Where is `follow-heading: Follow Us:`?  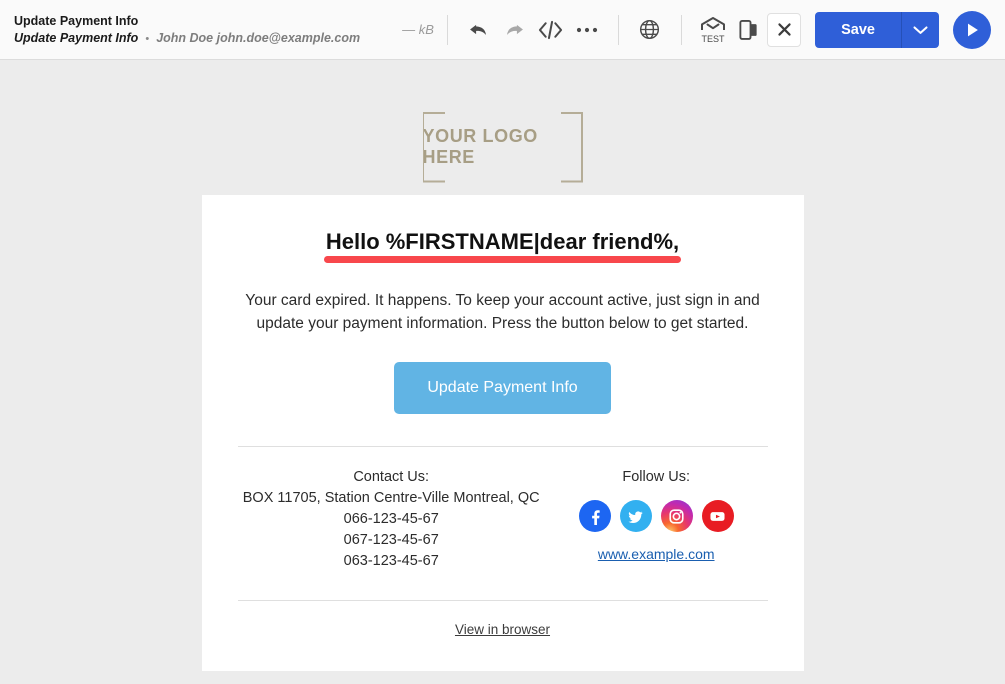 follow-heading: Follow Us: is located at coordinates (656, 477).